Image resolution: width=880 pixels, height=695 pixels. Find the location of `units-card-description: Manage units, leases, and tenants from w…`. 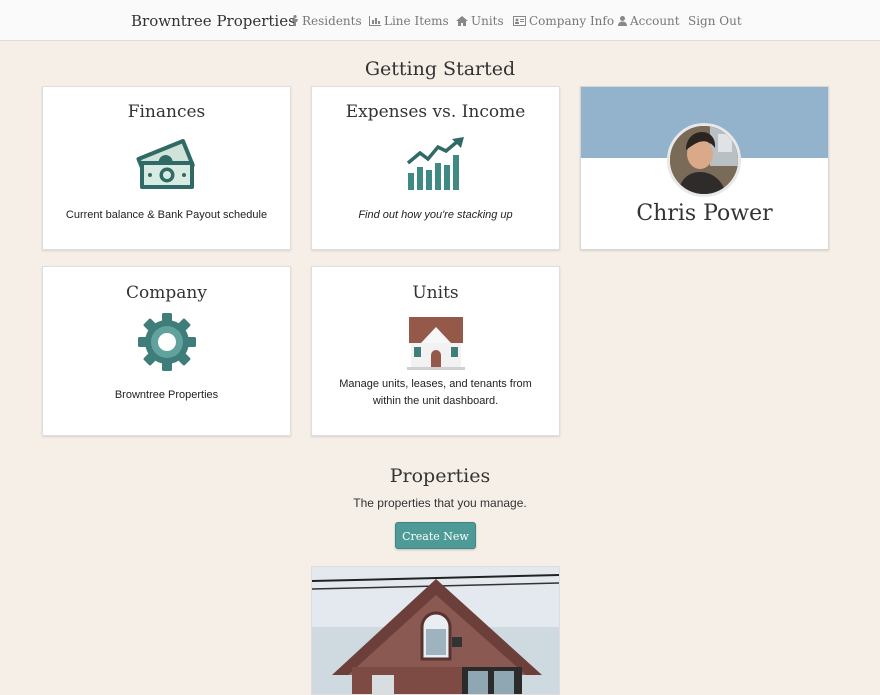

units-card-description: Manage units, leases, and tenants from w… is located at coordinates (435, 392).